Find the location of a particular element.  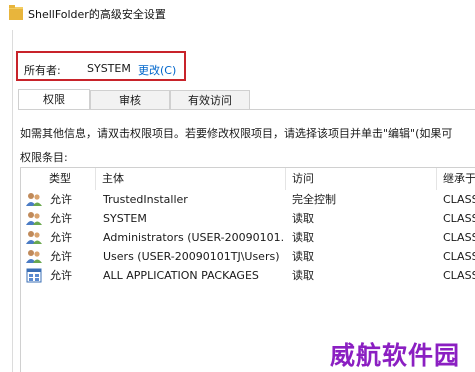

column-header-type: 类型 is located at coordinates (69, 179).